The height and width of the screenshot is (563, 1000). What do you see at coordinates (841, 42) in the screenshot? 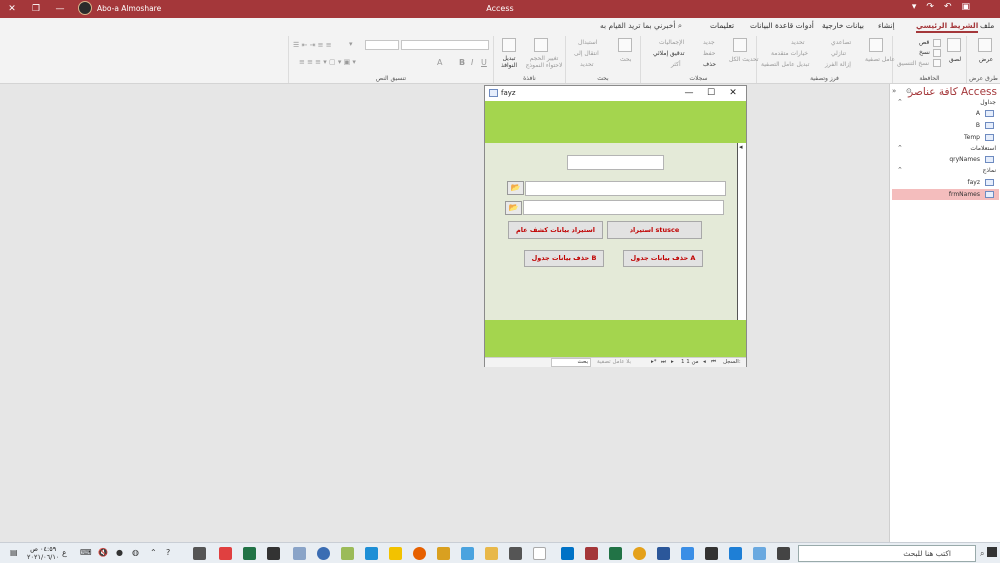
I see `ascending-button: تصاعدي` at bounding box center [841, 42].